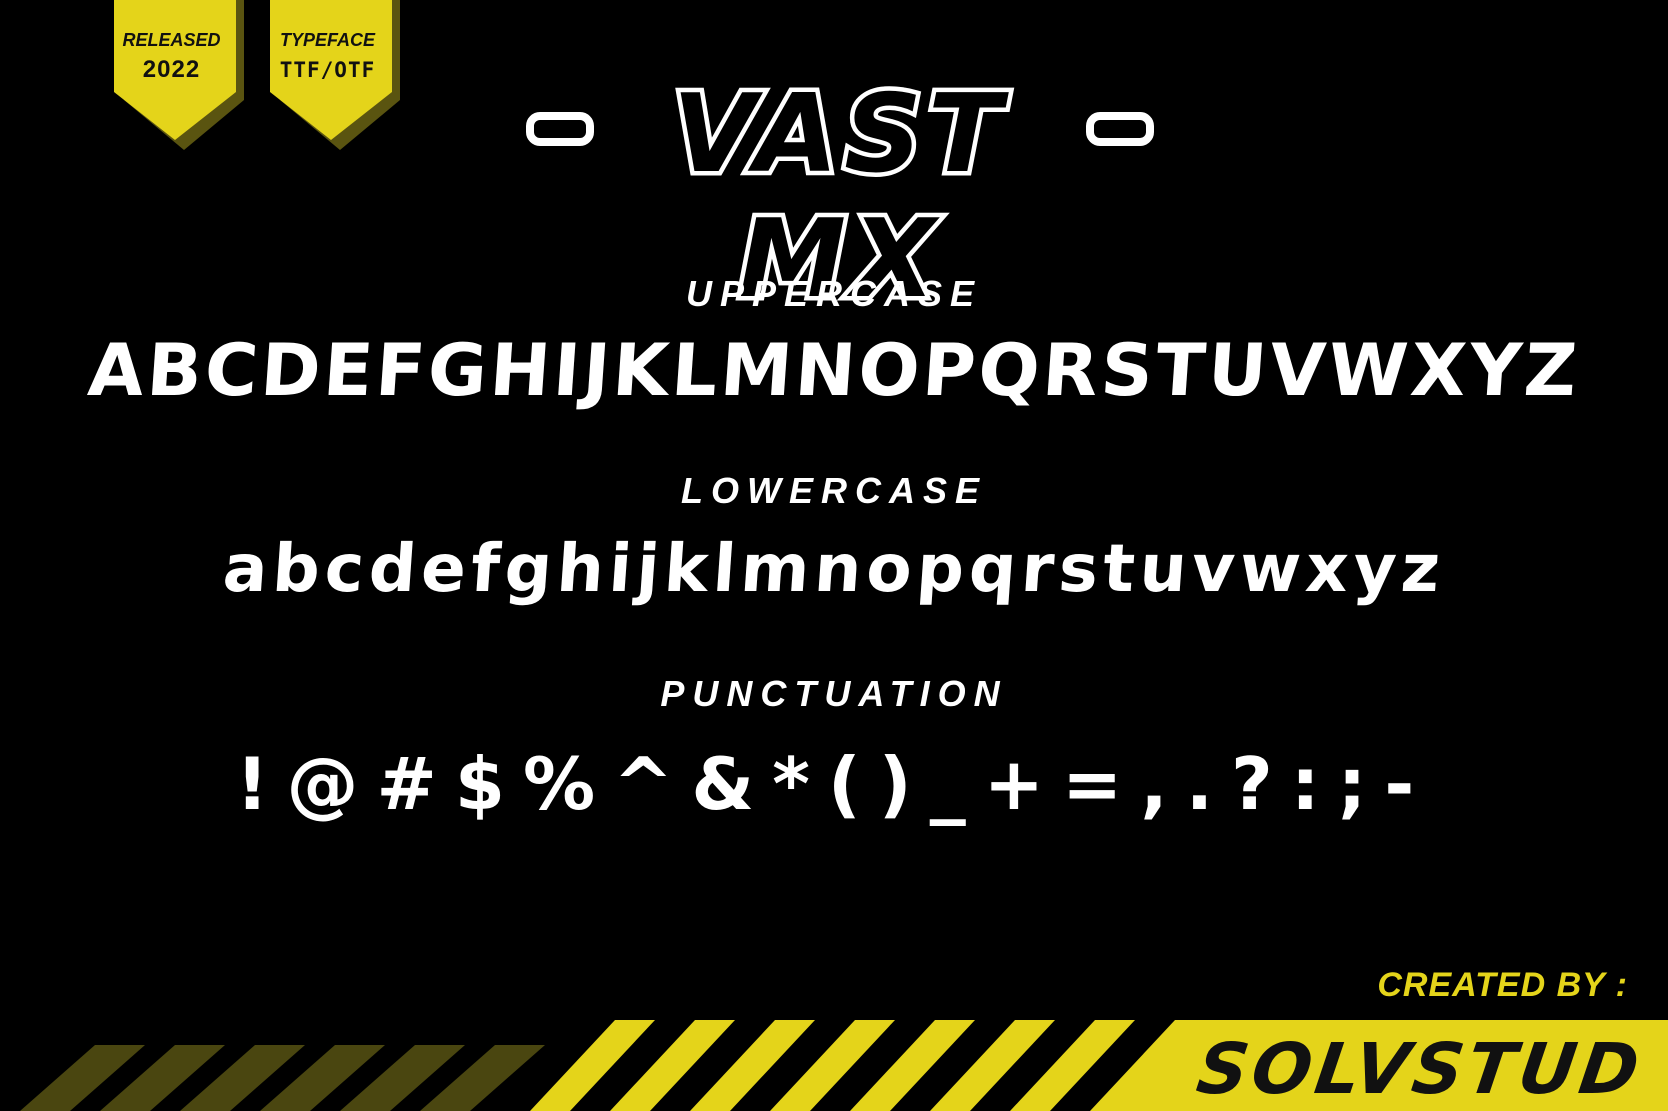 This screenshot has height=1111, width=1668. I want to click on lowercase-glyphs: abcdefghijklmnopqrstuvwxyz, so click(834, 568).